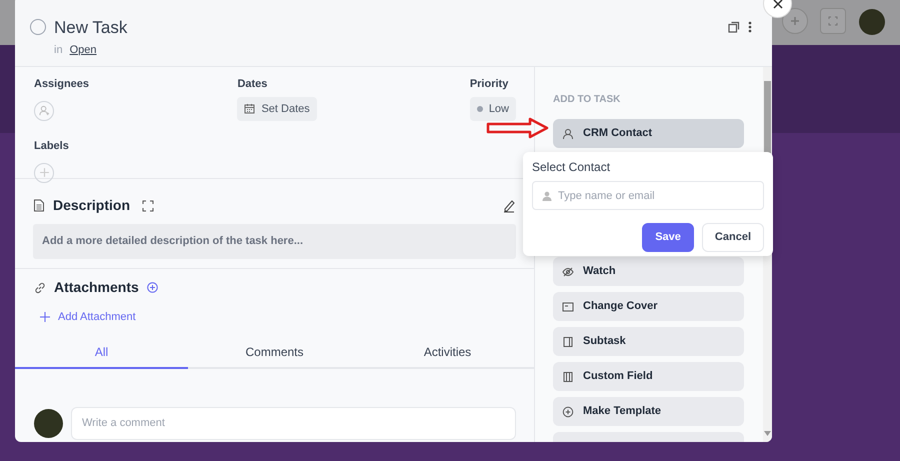 The height and width of the screenshot is (461, 900). What do you see at coordinates (568, 342) in the screenshot?
I see `panel-icon` at bounding box center [568, 342].